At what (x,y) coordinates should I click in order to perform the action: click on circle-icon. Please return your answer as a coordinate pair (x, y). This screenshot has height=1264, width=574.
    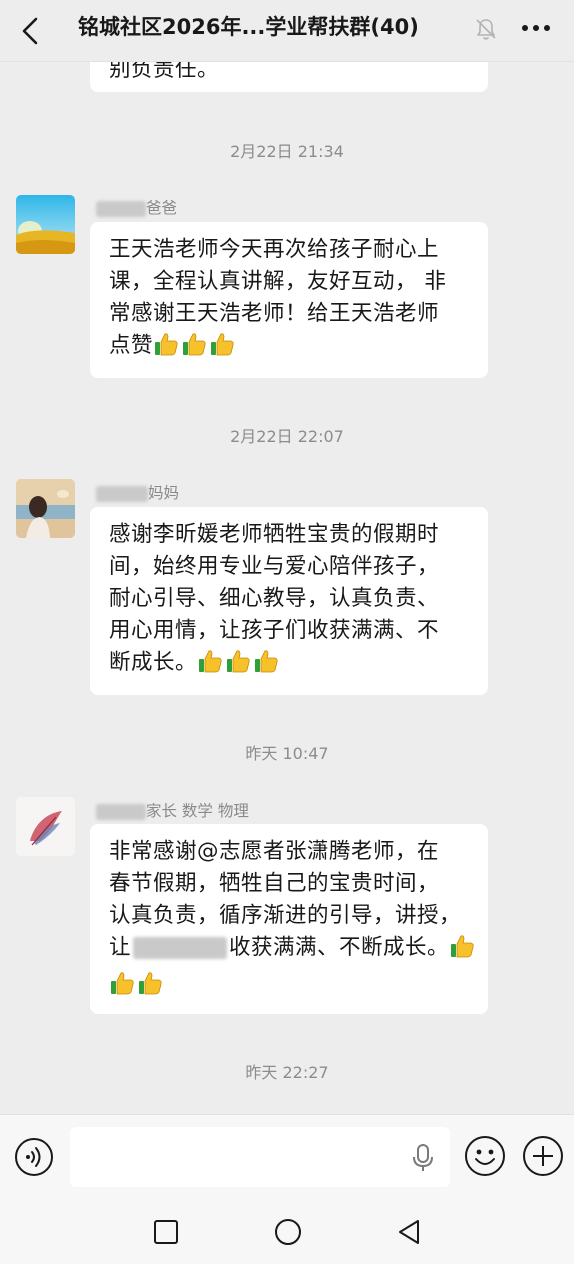
    Looking at the image, I should click on (288, 1232).